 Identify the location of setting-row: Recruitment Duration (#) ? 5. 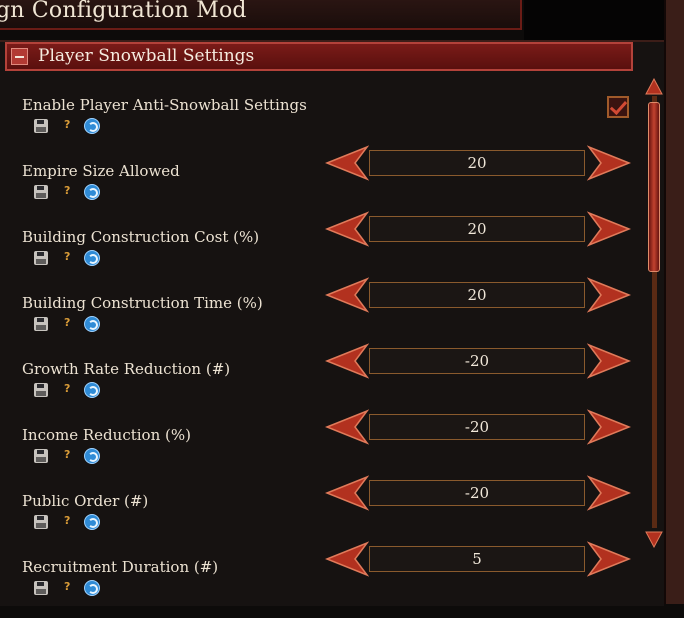
(320, 579).